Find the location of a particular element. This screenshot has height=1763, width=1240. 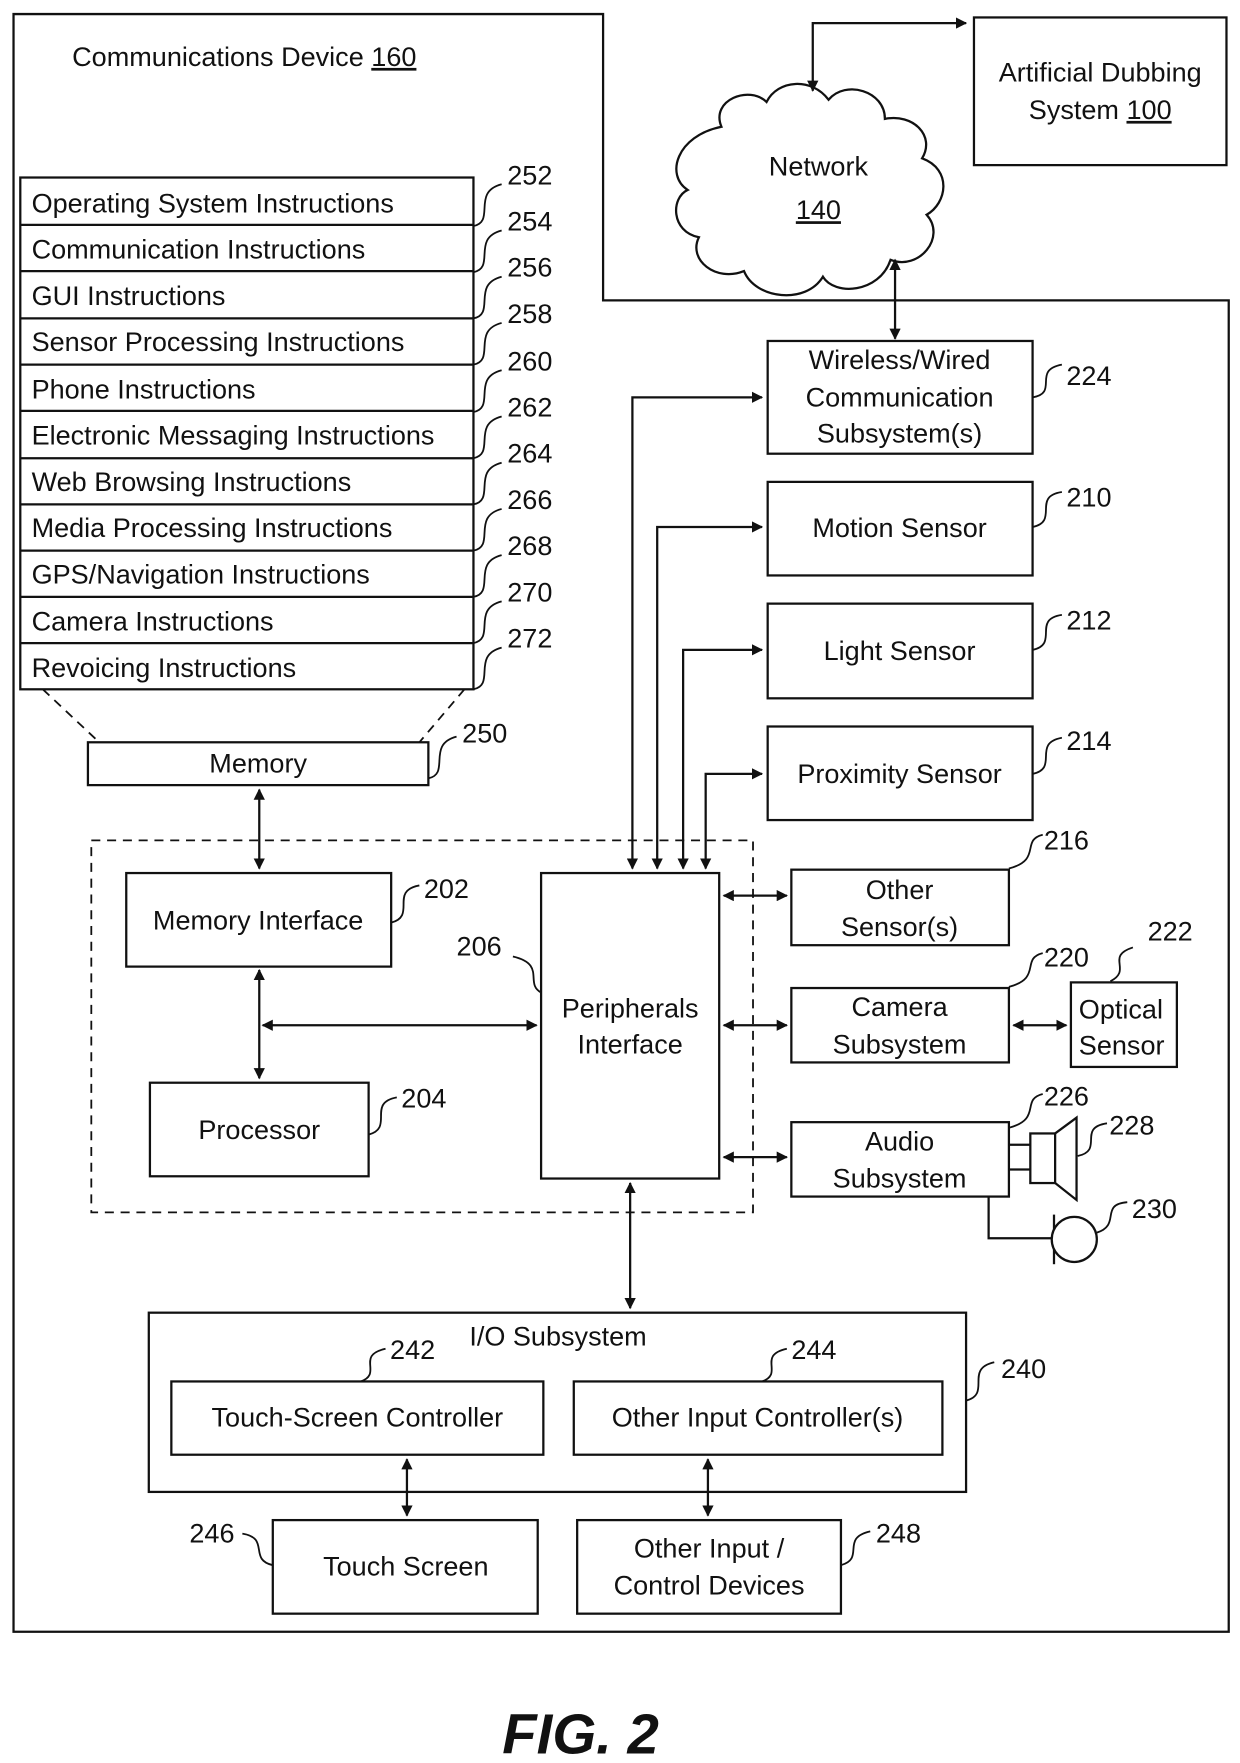

ref-number: 214 is located at coordinates (1088, 741).